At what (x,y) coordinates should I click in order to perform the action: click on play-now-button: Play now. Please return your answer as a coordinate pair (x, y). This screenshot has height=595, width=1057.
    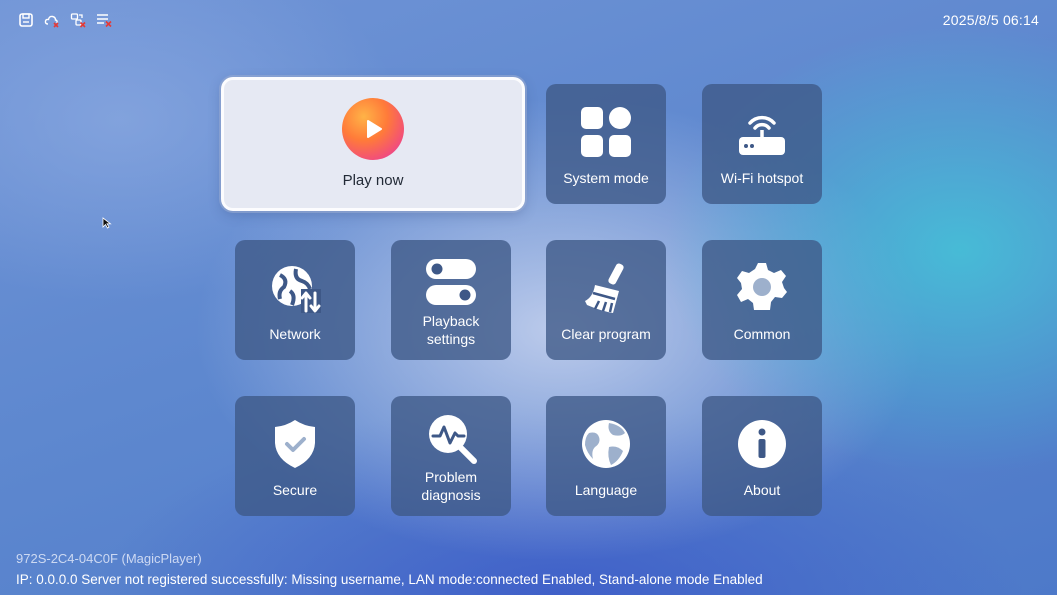
    Looking at the image, I should click on (373, 144).